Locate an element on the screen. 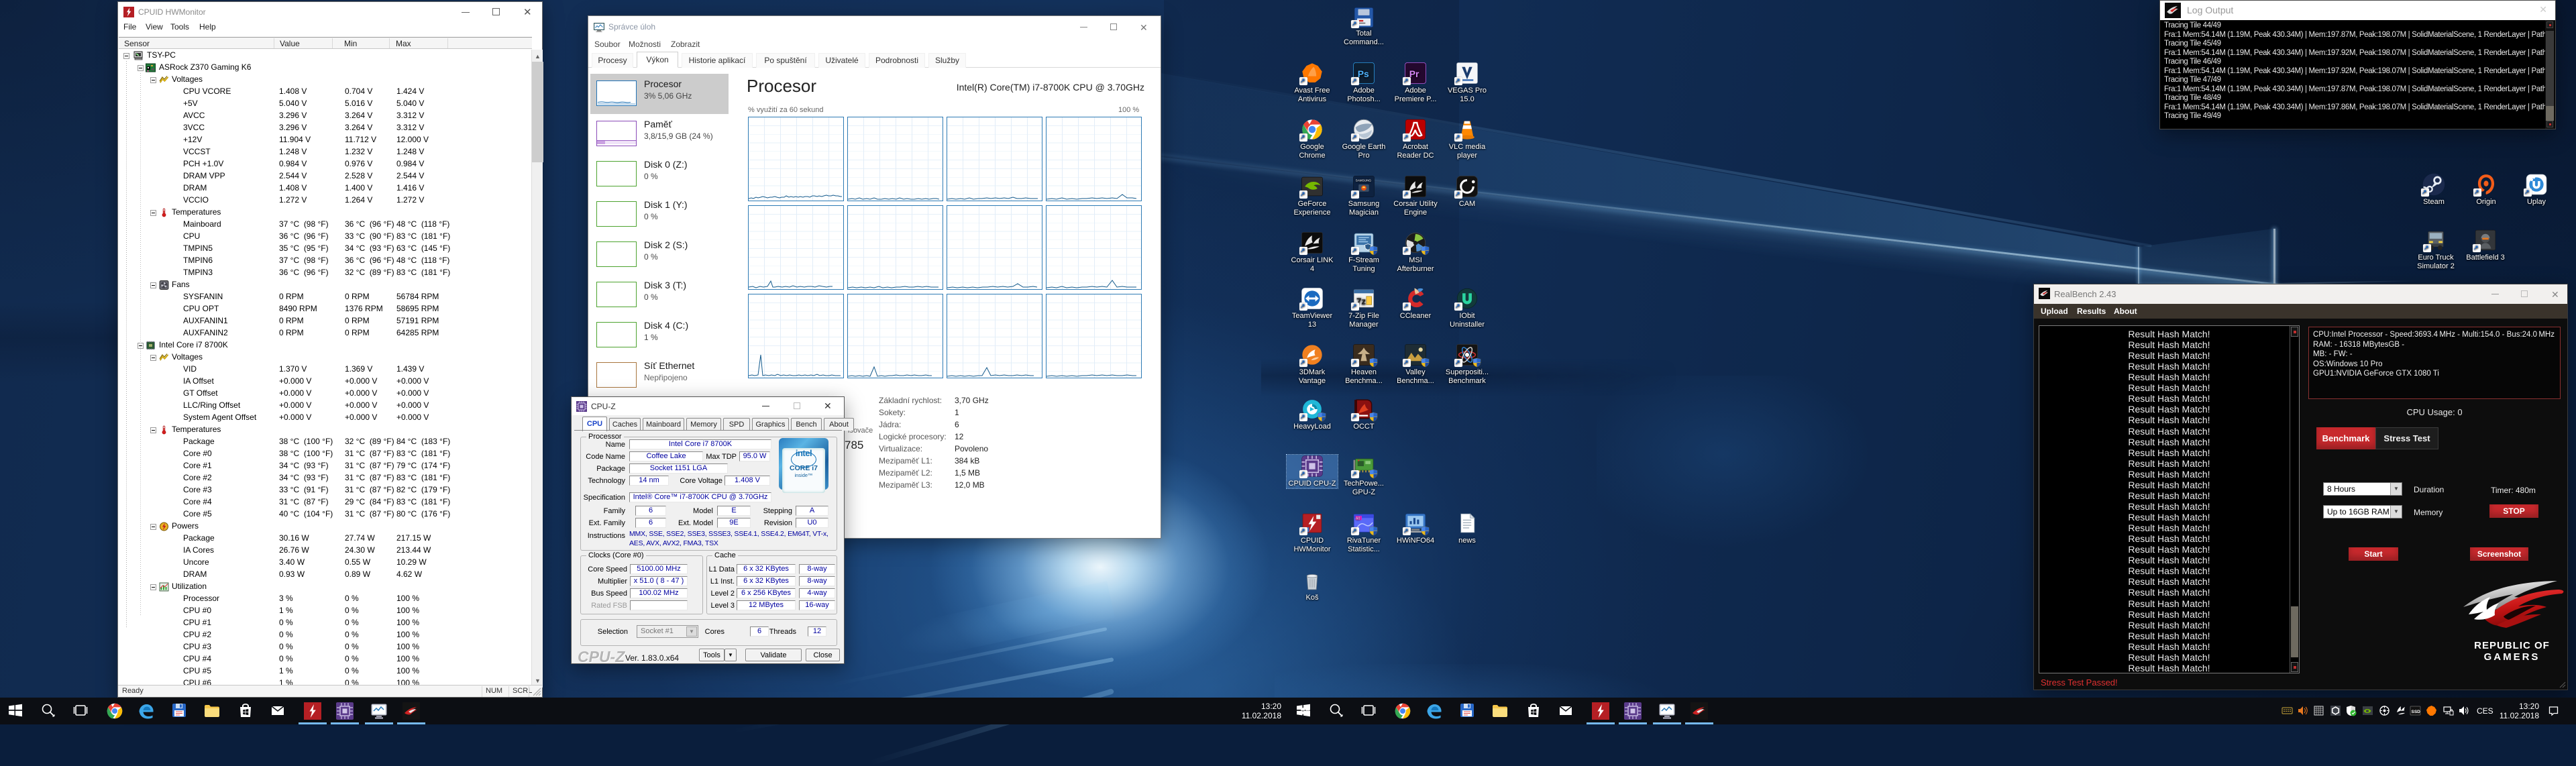 The height and width of the screenshot is (766, 2576). svg-text: SAMSUNG is located at coordinates (1364, 180).